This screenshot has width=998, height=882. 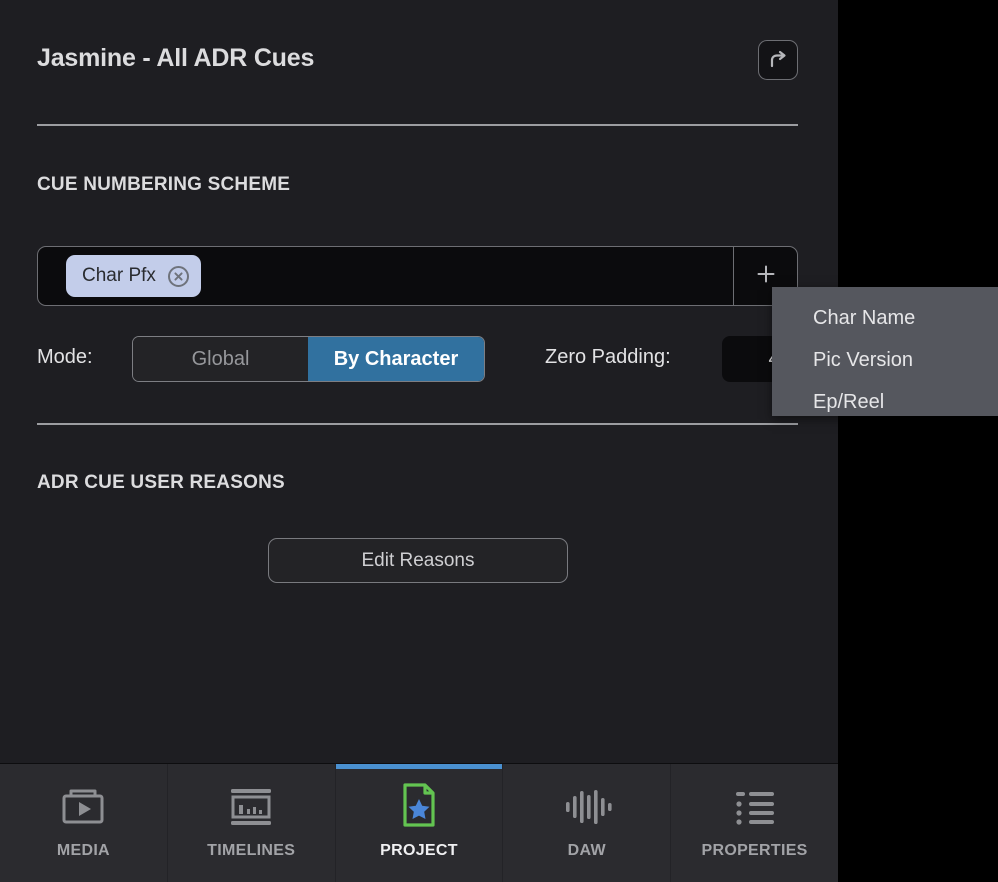 I want to click on divider-middle, so click(x=417, y=424).